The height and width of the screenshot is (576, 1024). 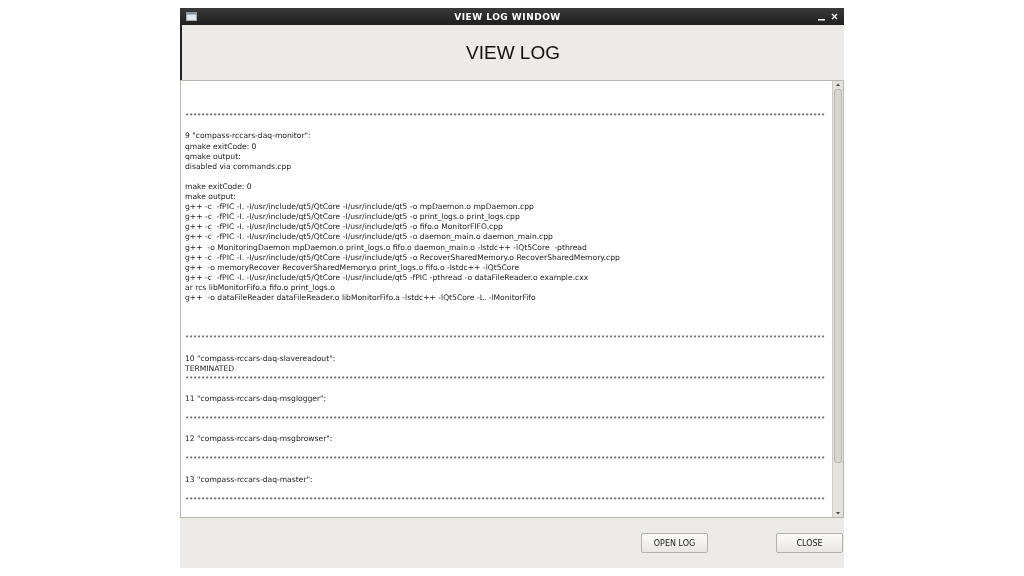 What do you see at coordinates (809, 543) in the screenshot?
I see `close-button: CLOSE` at bounding box center [809, 543].